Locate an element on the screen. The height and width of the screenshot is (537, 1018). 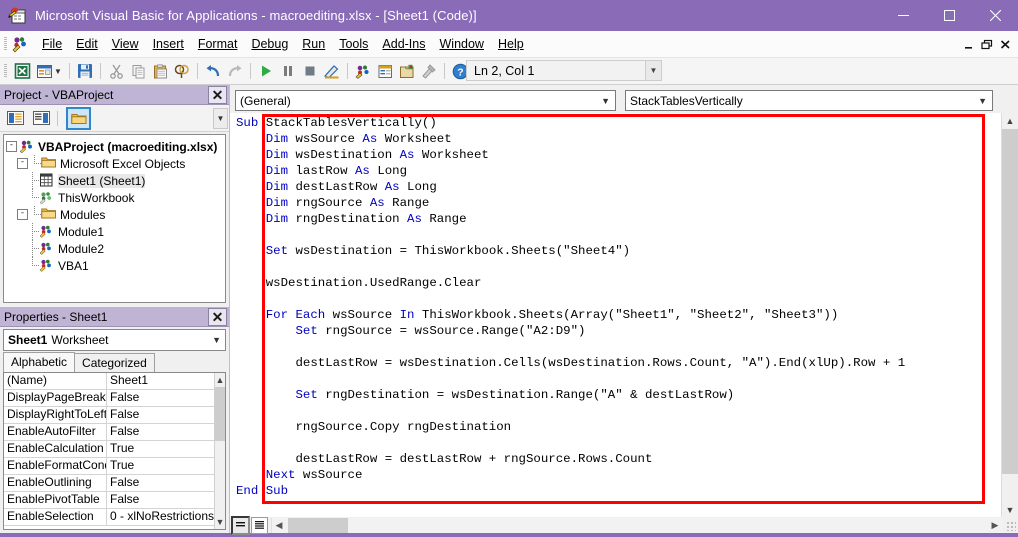
toolbox-icon is located at coordinates (429, 71).